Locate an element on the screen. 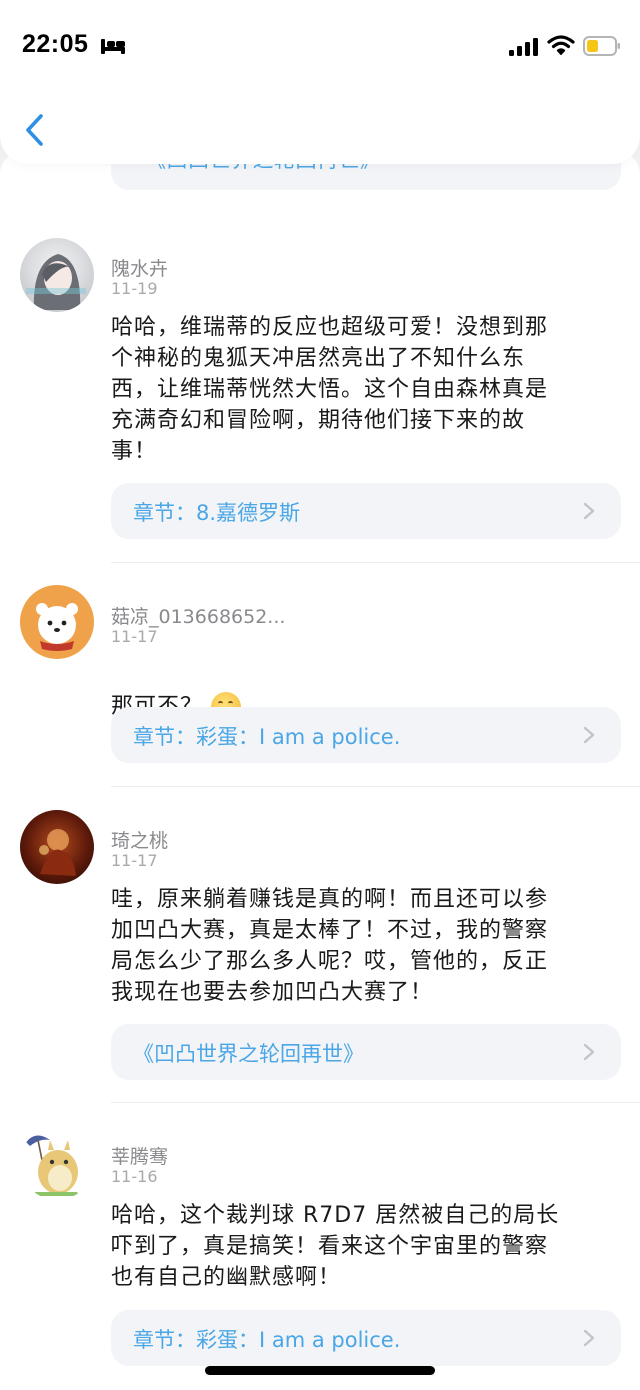  avatar-bear-icon is located at coordinates (57, 627).